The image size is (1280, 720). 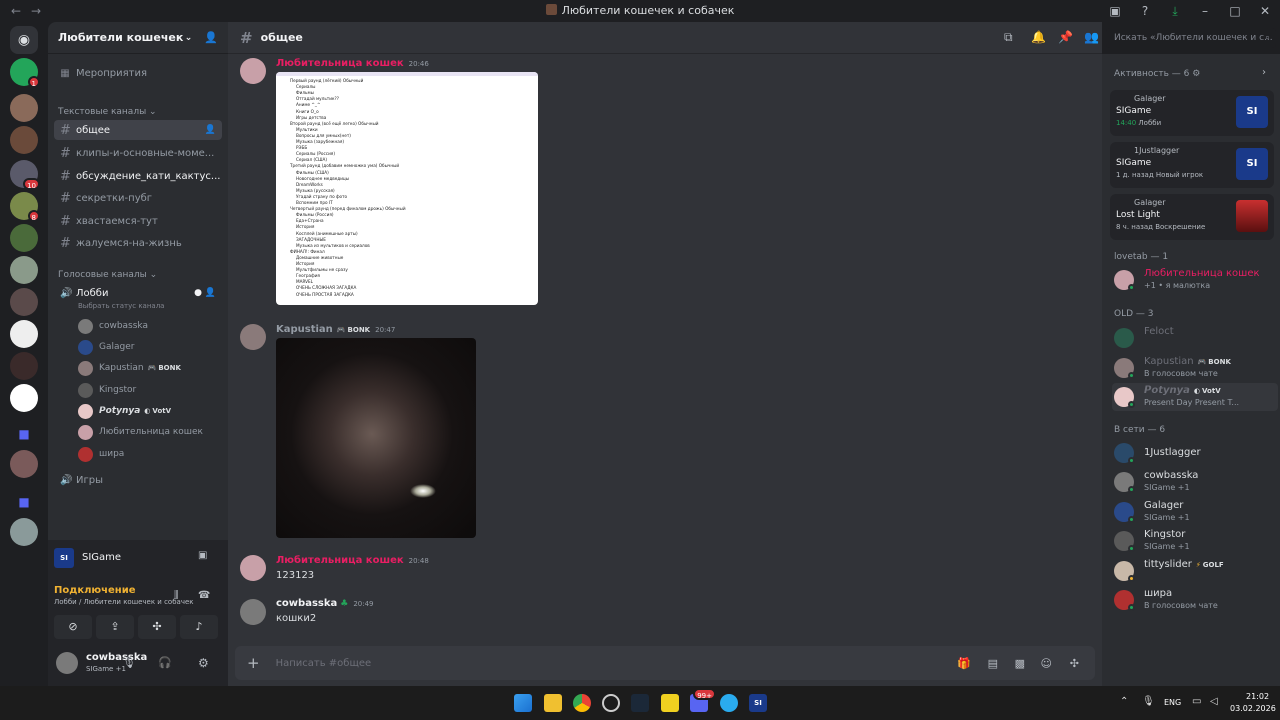 What do you see at coordinates (102, 275) in the screenshot?
I see `category-voice: Голосовые каналы ⌄` at bounding box center [102, 275].